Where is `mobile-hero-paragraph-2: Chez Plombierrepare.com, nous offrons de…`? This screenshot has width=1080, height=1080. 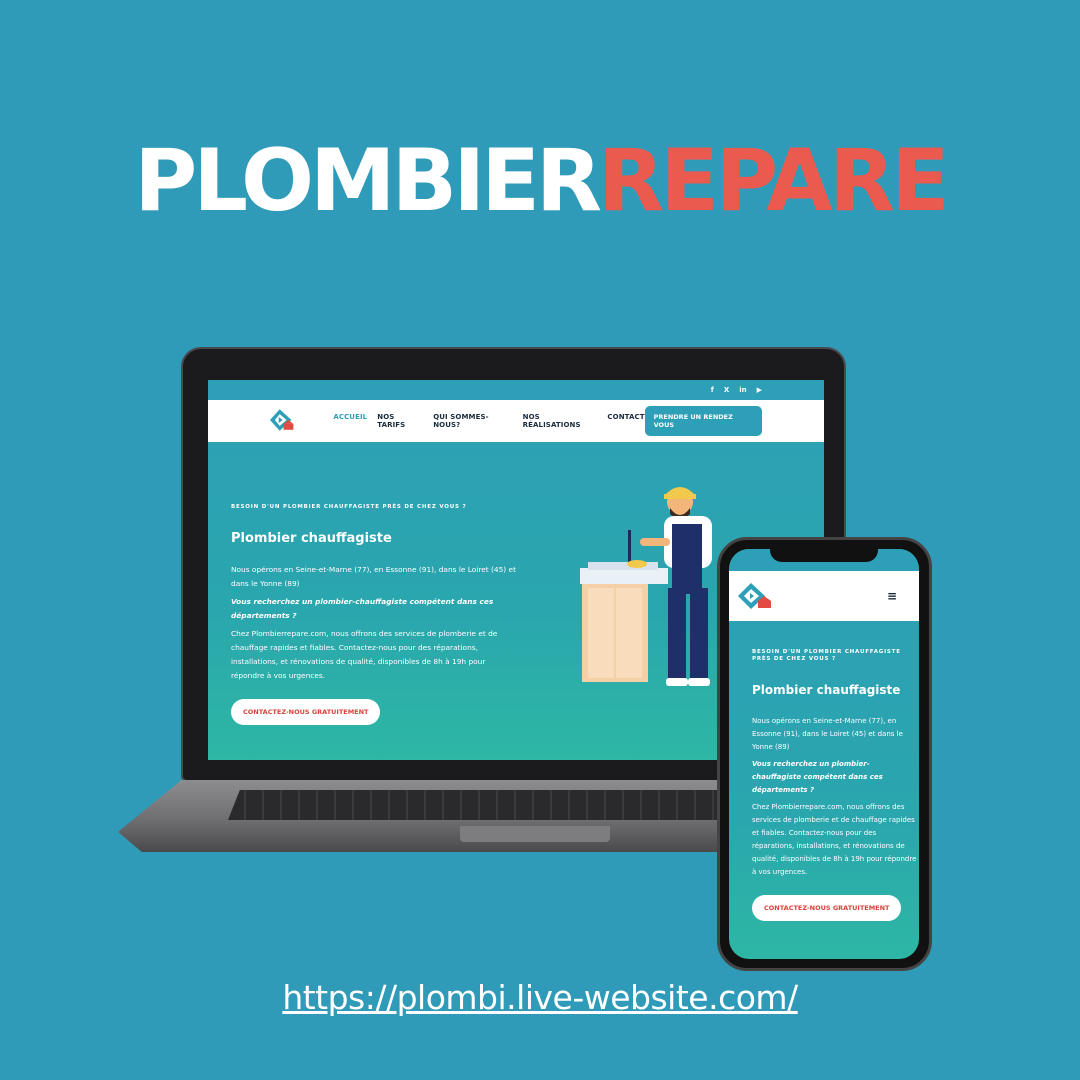
mobile-hero-paragraph-2: Chez Plombierrepare.com, nous offrons de… is located at coordinates (834, 839).